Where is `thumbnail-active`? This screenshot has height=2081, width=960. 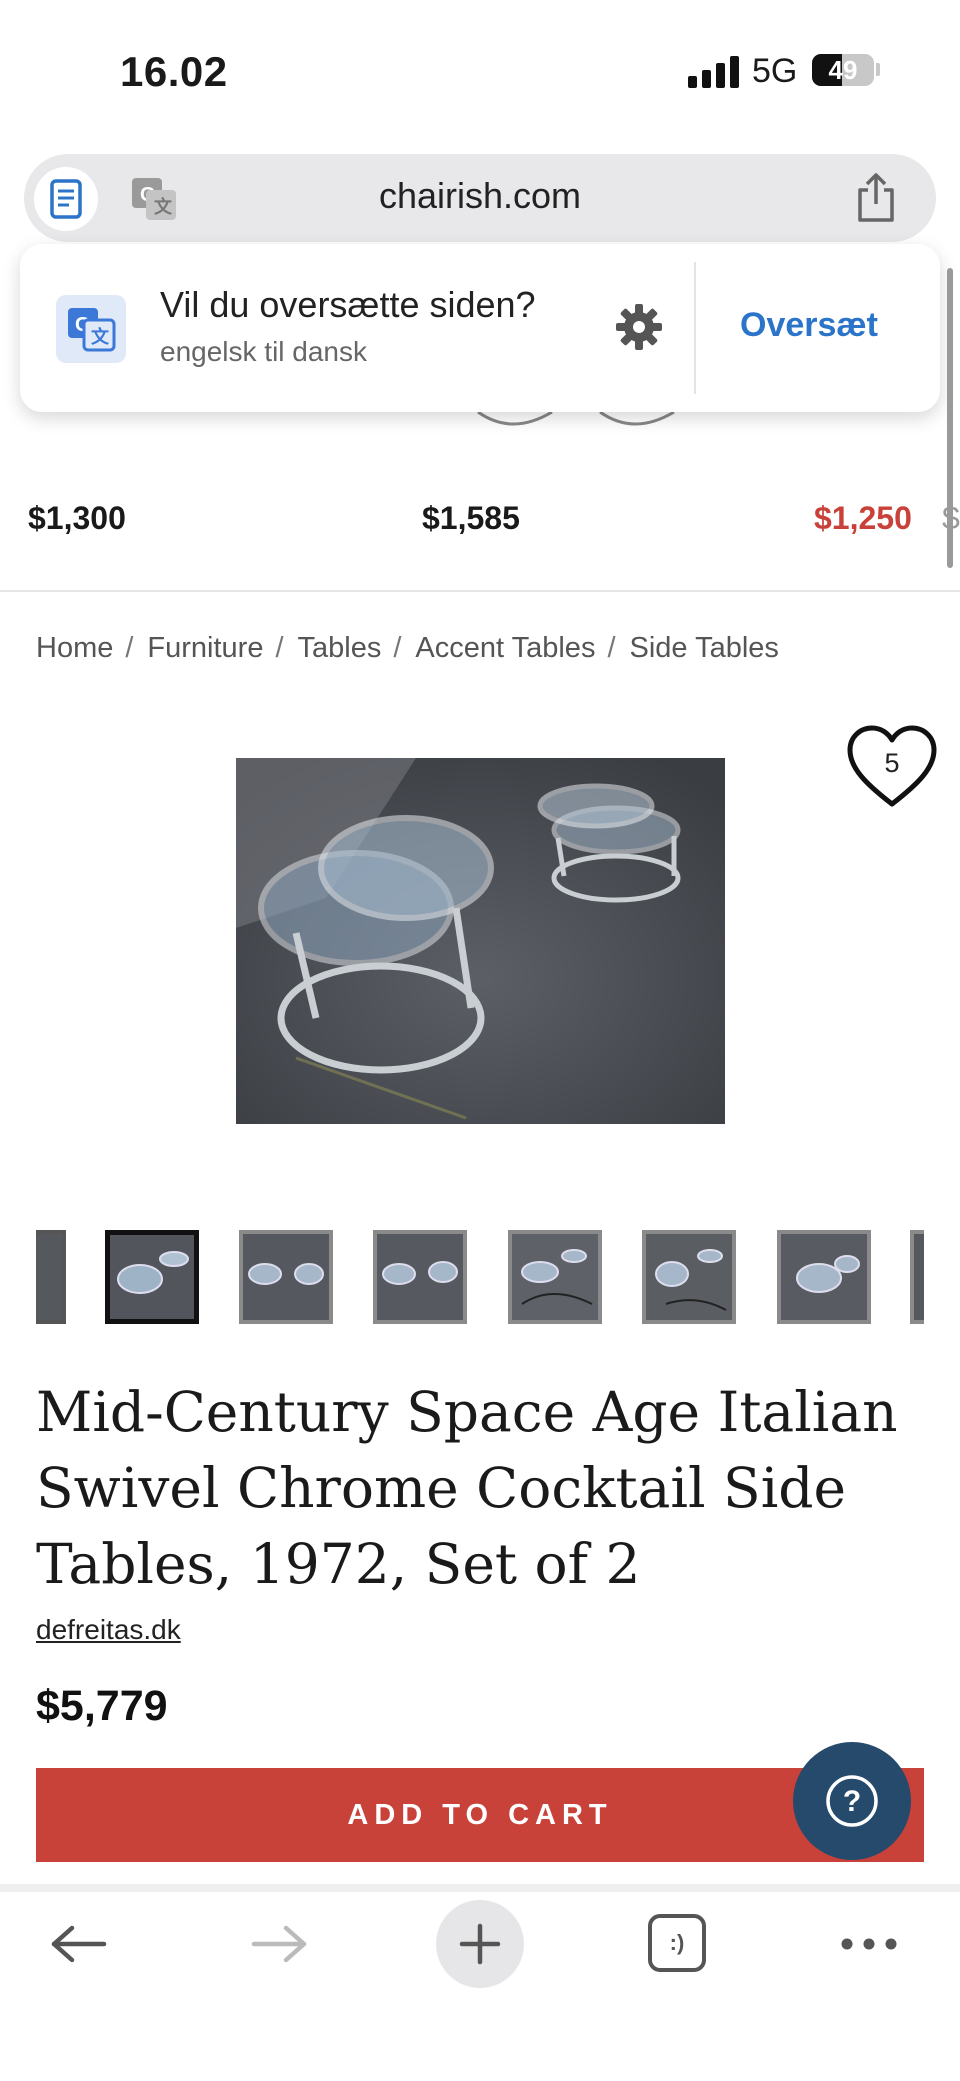
thumbnail-active is located at coordinates (152, 1277).